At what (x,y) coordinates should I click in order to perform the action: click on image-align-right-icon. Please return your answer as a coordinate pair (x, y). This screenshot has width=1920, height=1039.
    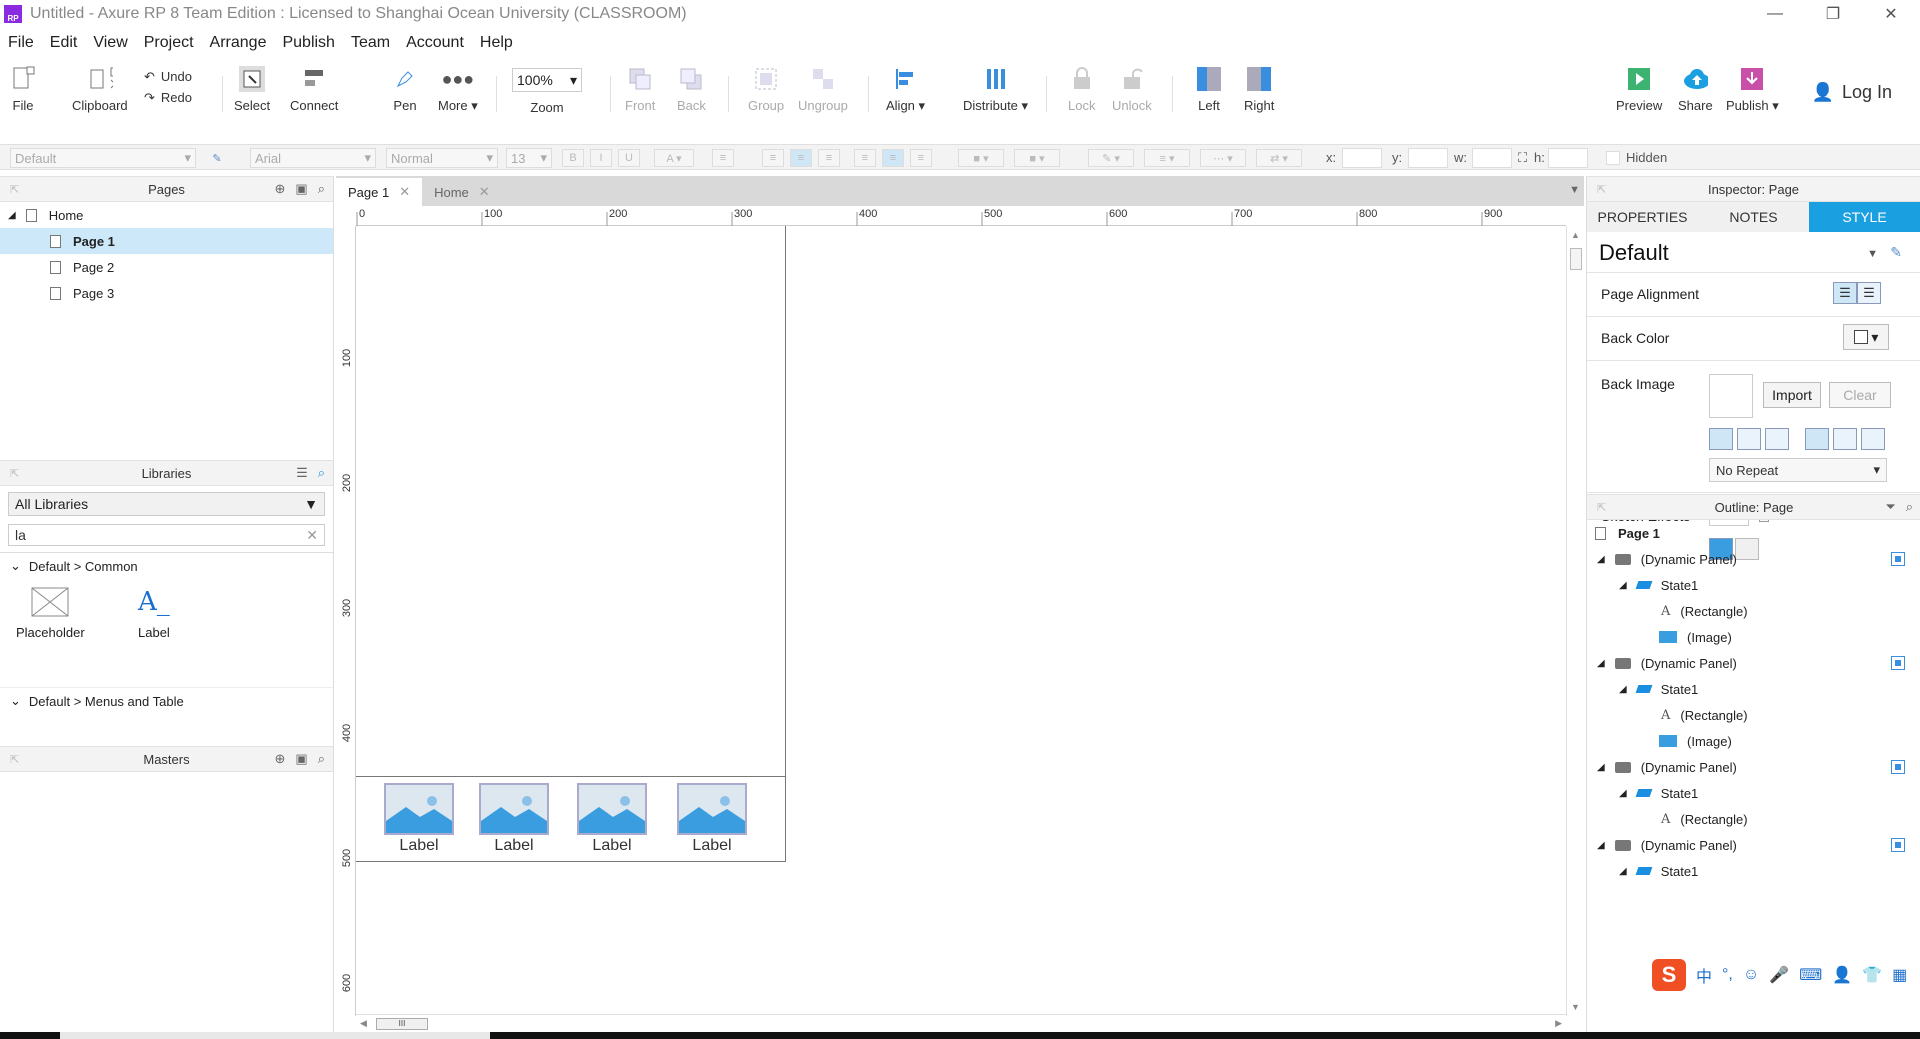
    Looking at the image, I should click on (1777, 439).